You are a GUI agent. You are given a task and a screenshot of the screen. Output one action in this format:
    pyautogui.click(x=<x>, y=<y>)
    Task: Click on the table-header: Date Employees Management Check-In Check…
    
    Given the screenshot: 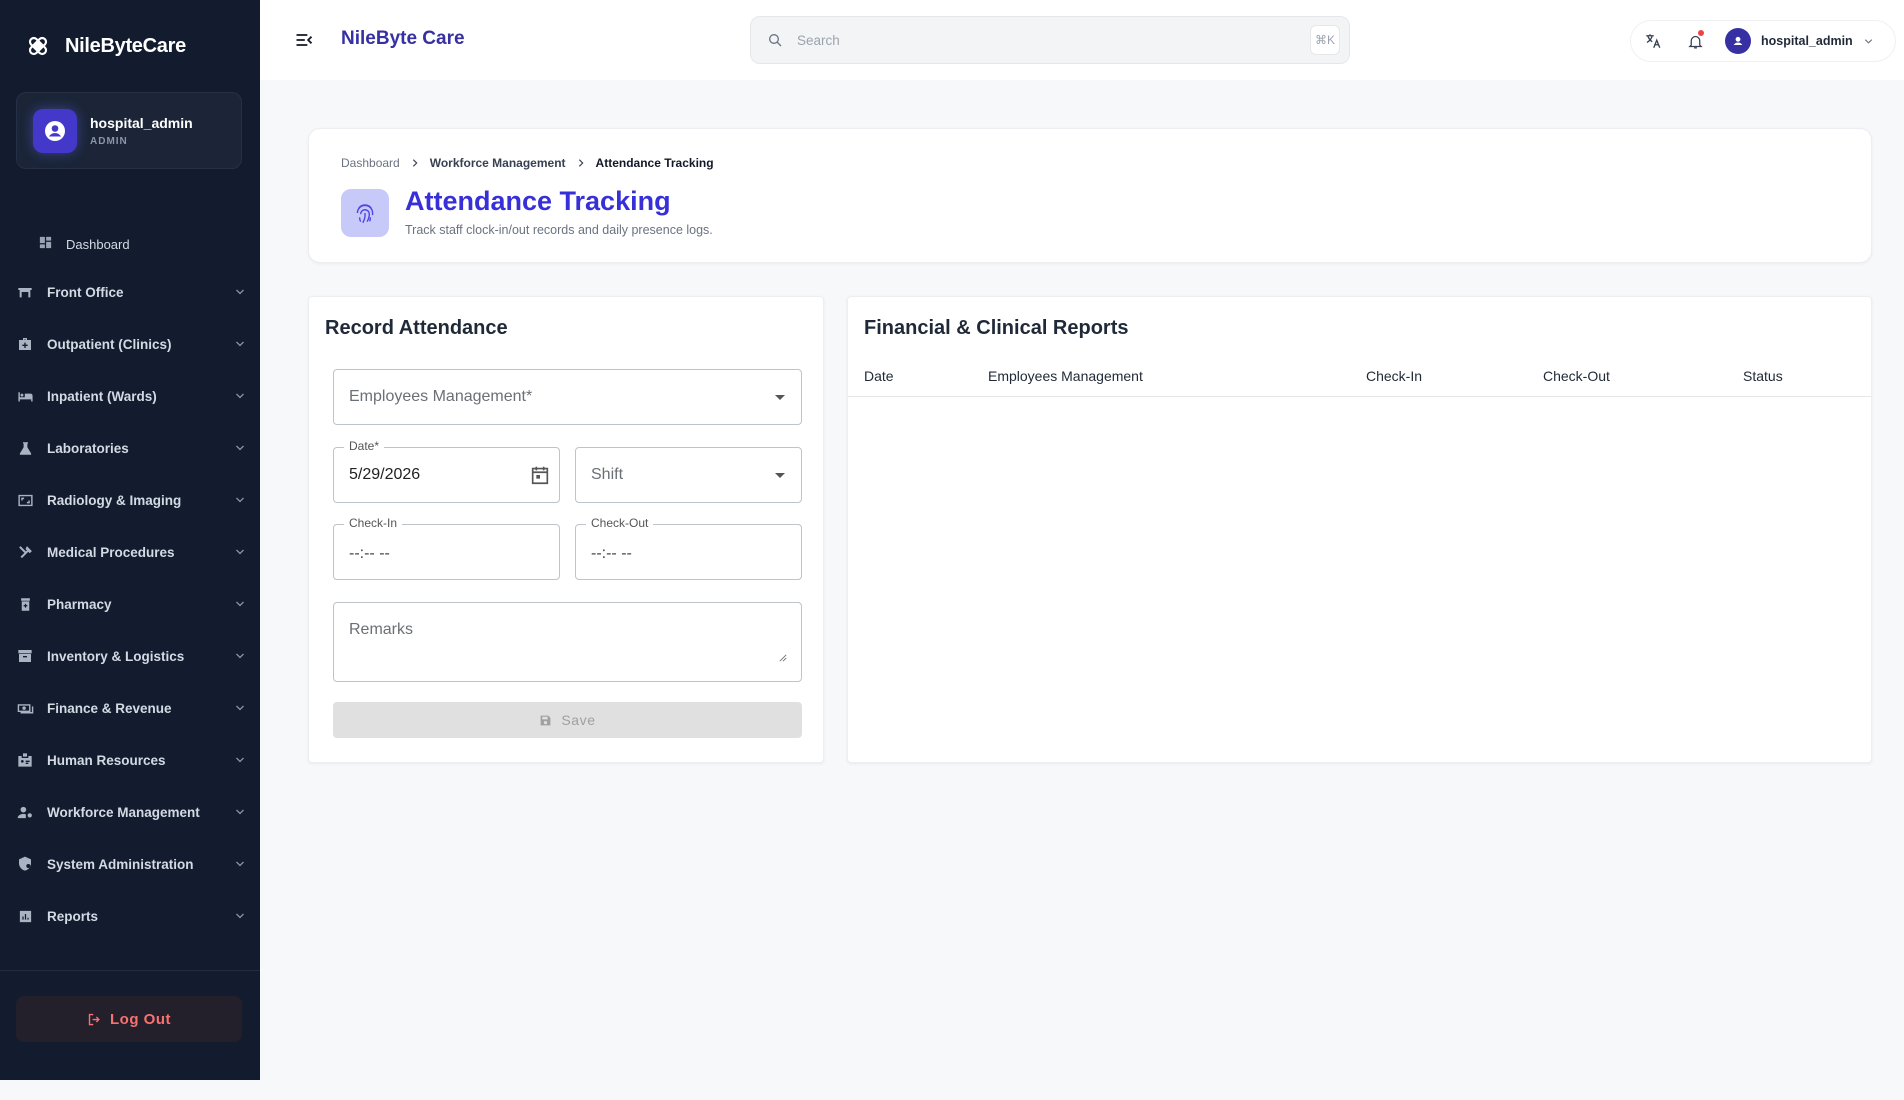 What is the action you would take?
    pyautogui.click(x=1359, y=375)
    